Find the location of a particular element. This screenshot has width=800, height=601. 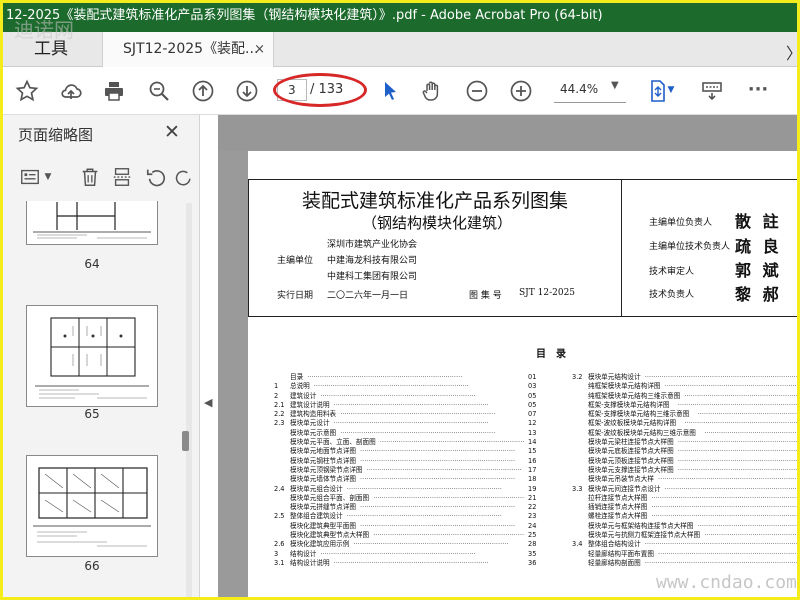

read-mode-icon is located at coordinates (712, 91).